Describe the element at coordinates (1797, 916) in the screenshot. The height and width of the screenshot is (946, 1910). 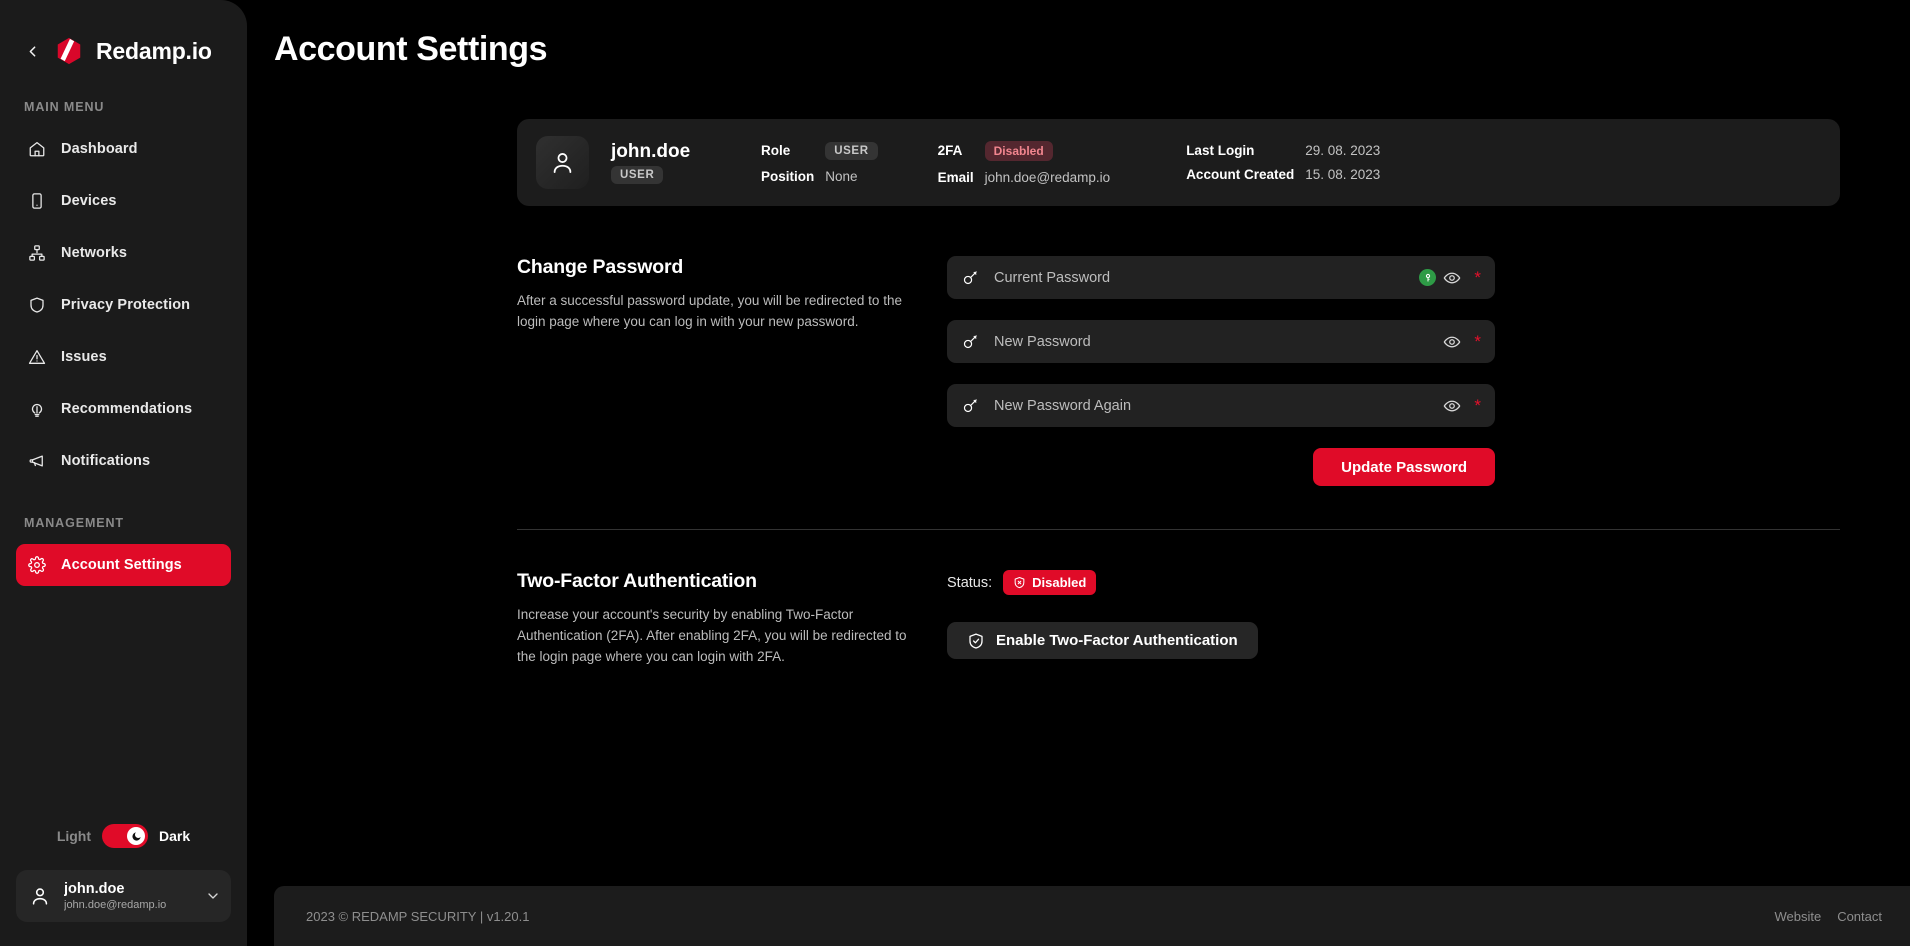
I see `footer-link-website: Website` at that location.